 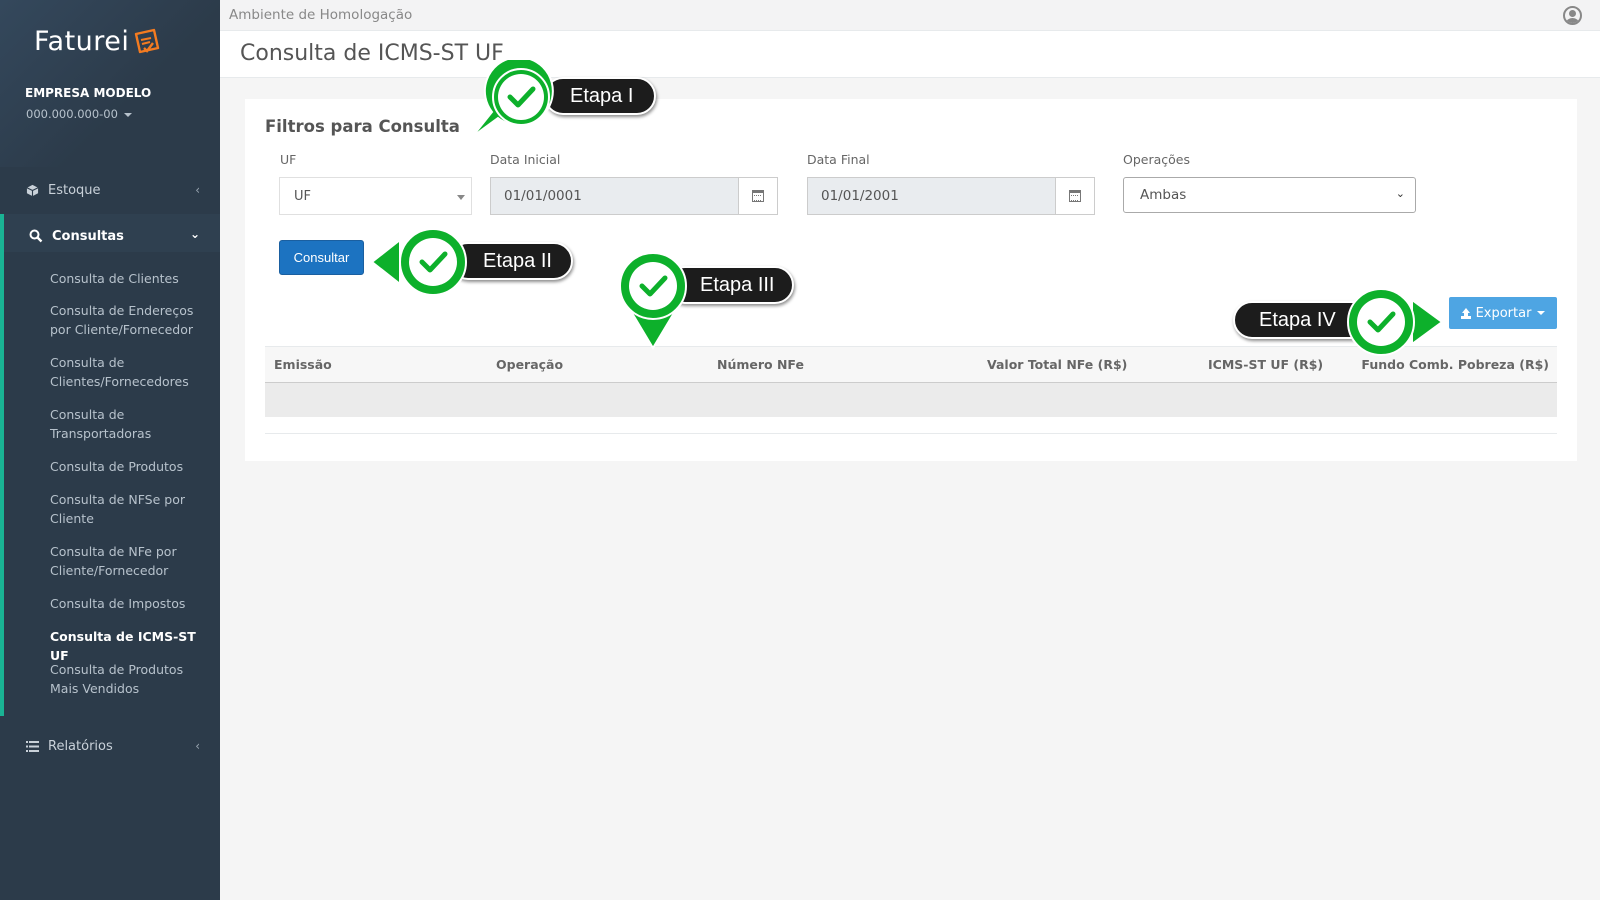 What do you see at coordinates (88, 236) in the screenshot?
I see `sidebar-item-label: Consultas` at bounding box center [88, 236].